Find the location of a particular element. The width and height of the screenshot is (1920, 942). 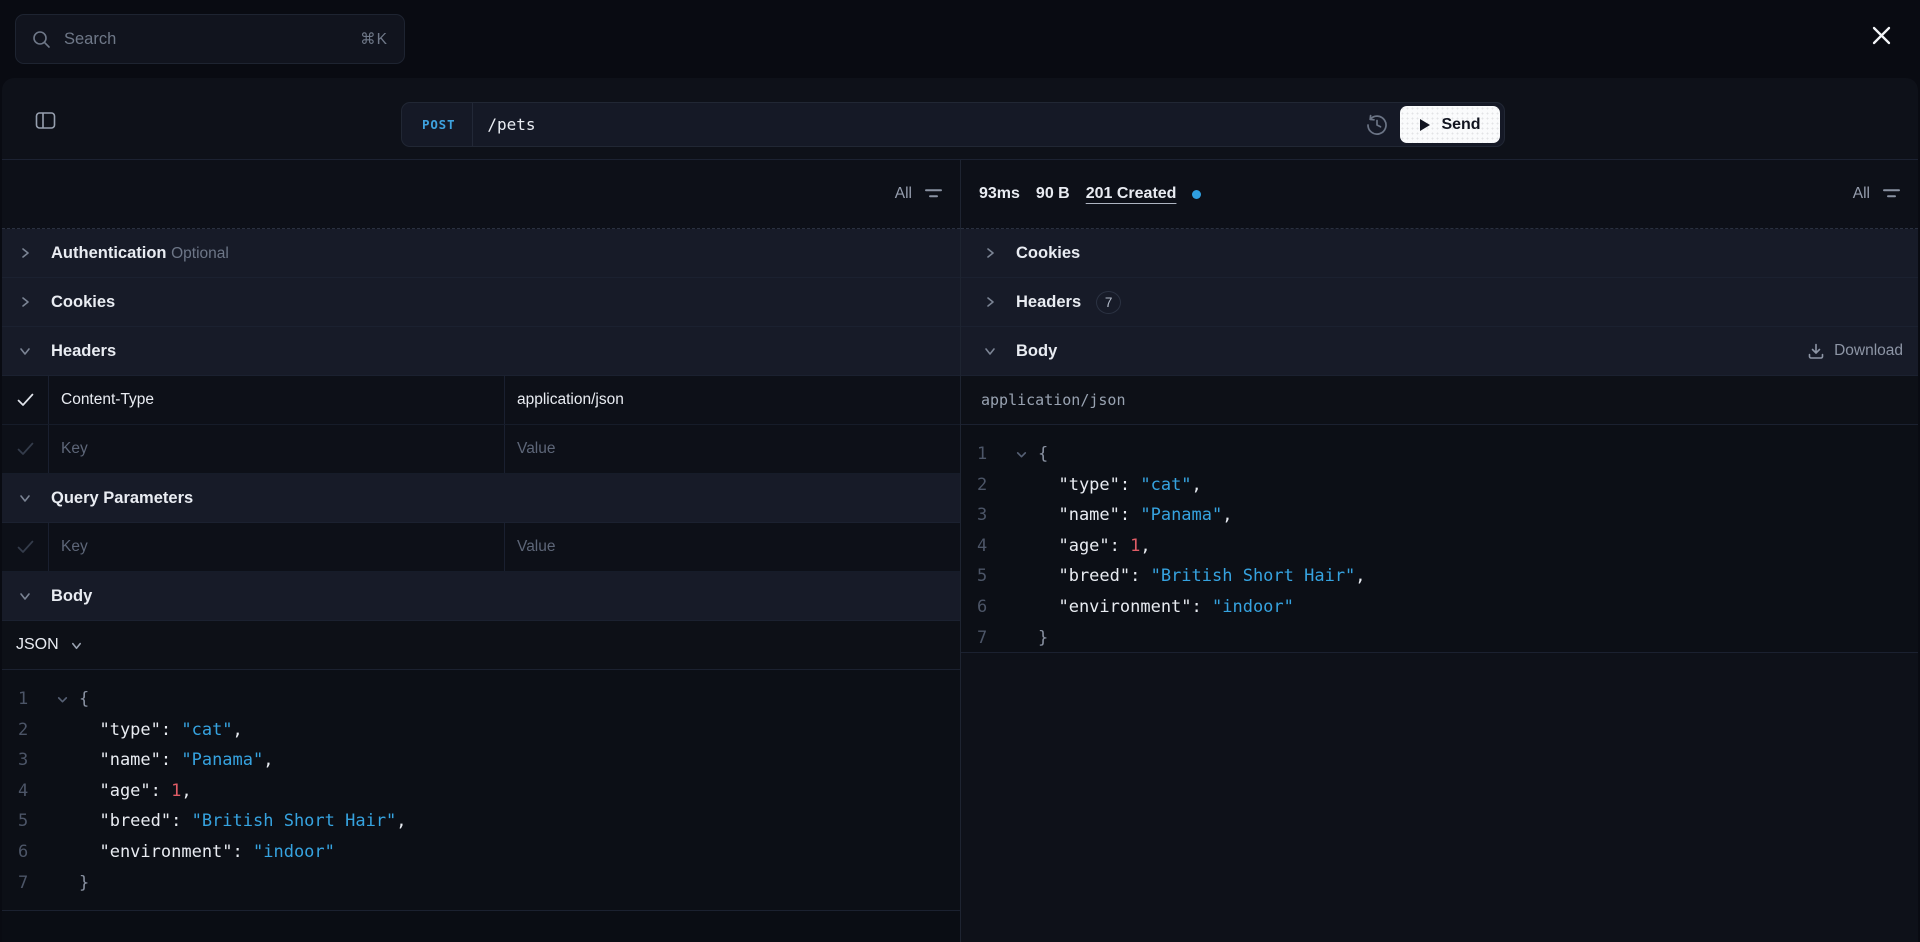

headers-count-badge: 7 is located at coordinates (1109, 302).